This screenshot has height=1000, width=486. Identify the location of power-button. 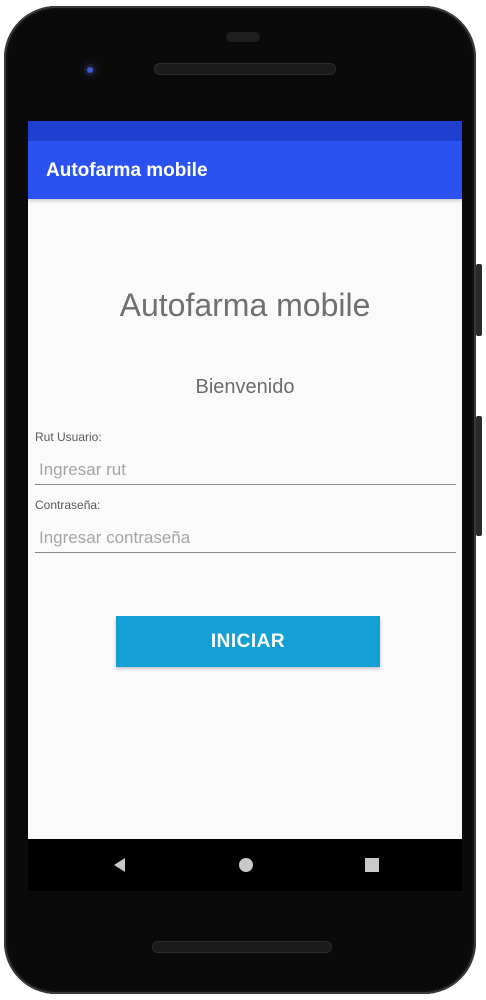
(479, 300).